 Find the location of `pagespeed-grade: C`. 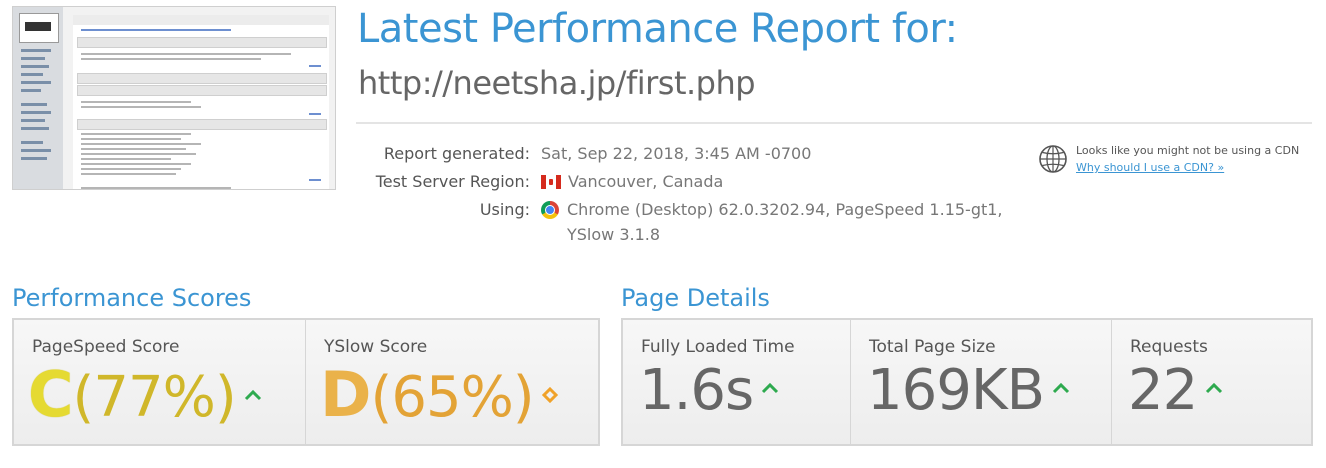

pagespeed-grade: C is located at coordinates (51, 394).